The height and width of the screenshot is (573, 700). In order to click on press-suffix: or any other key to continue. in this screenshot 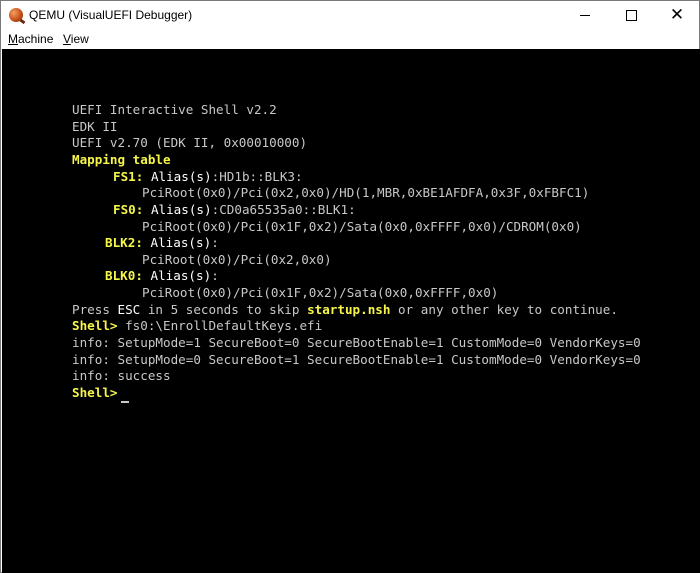, I will do `click(504, 309)`.